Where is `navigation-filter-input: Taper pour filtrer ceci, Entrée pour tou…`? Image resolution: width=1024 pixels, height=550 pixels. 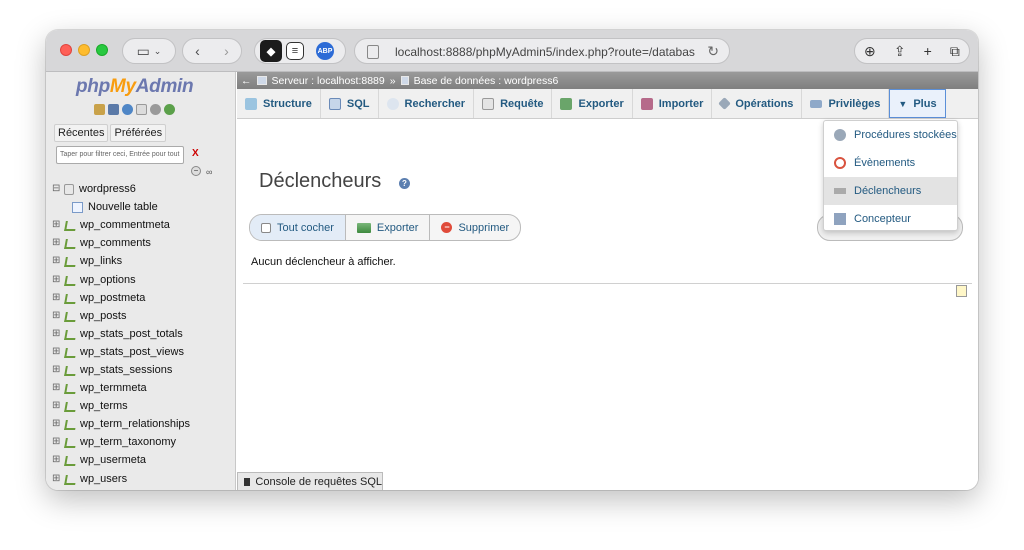
navigation-filter-input: Taper pour filtrer ceci, Entrée pour tou… is located at coordinates (120, 155).